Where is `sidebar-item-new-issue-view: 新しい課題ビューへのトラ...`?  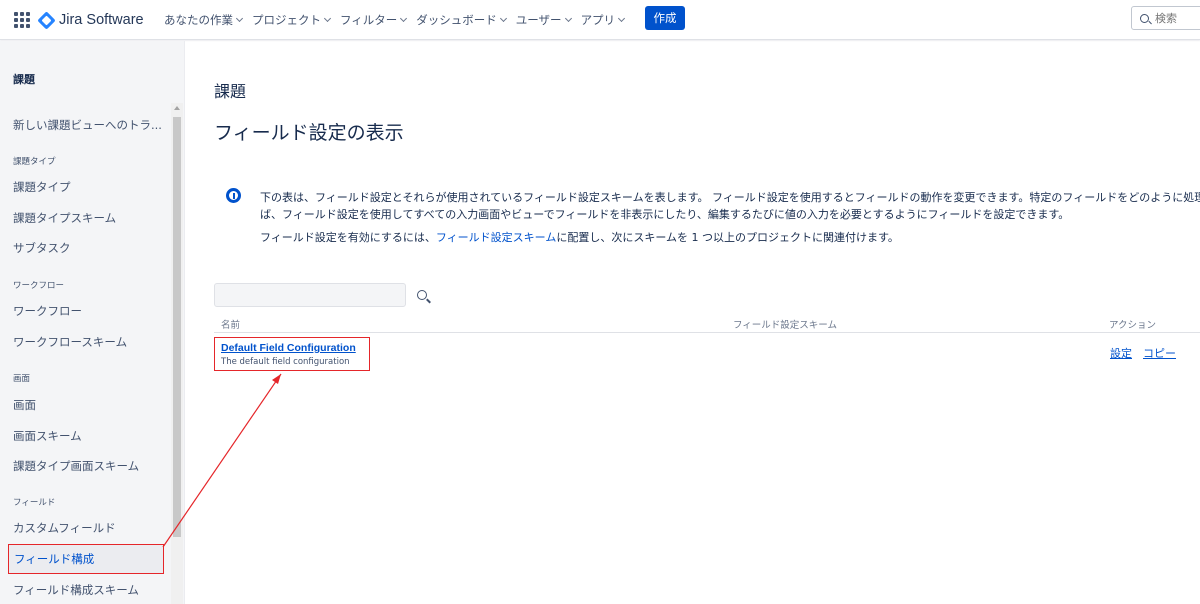 sidebar-item-new-issue-view: 新しい課題ビューへのトラ... is located at coordinates (87, 125).